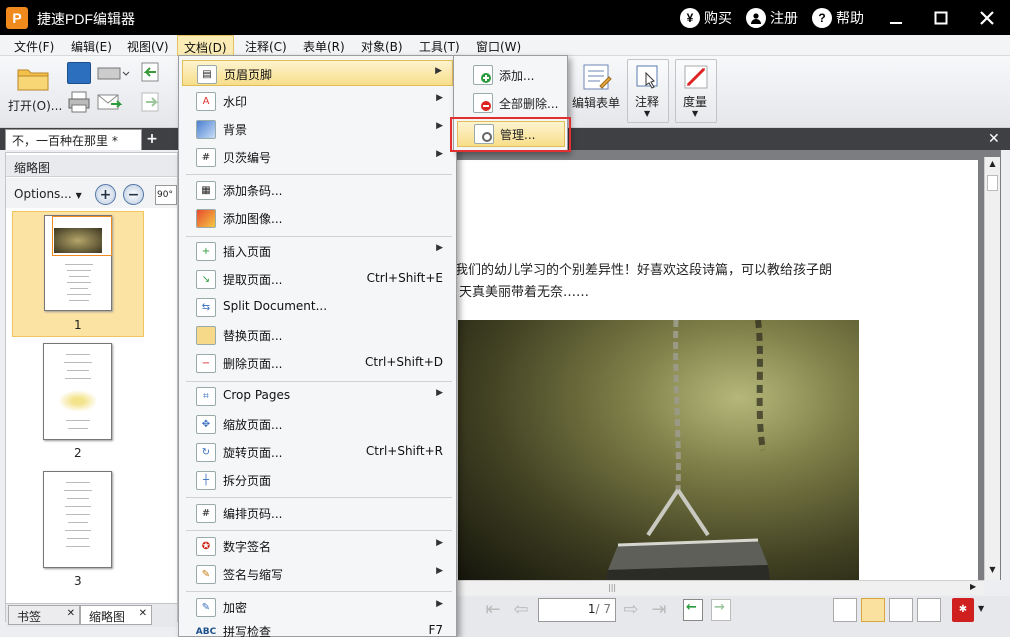  Describe the element at coordinates (696, 91) in the screenshot. I see `measure-button: 度量 ▼` at that location.